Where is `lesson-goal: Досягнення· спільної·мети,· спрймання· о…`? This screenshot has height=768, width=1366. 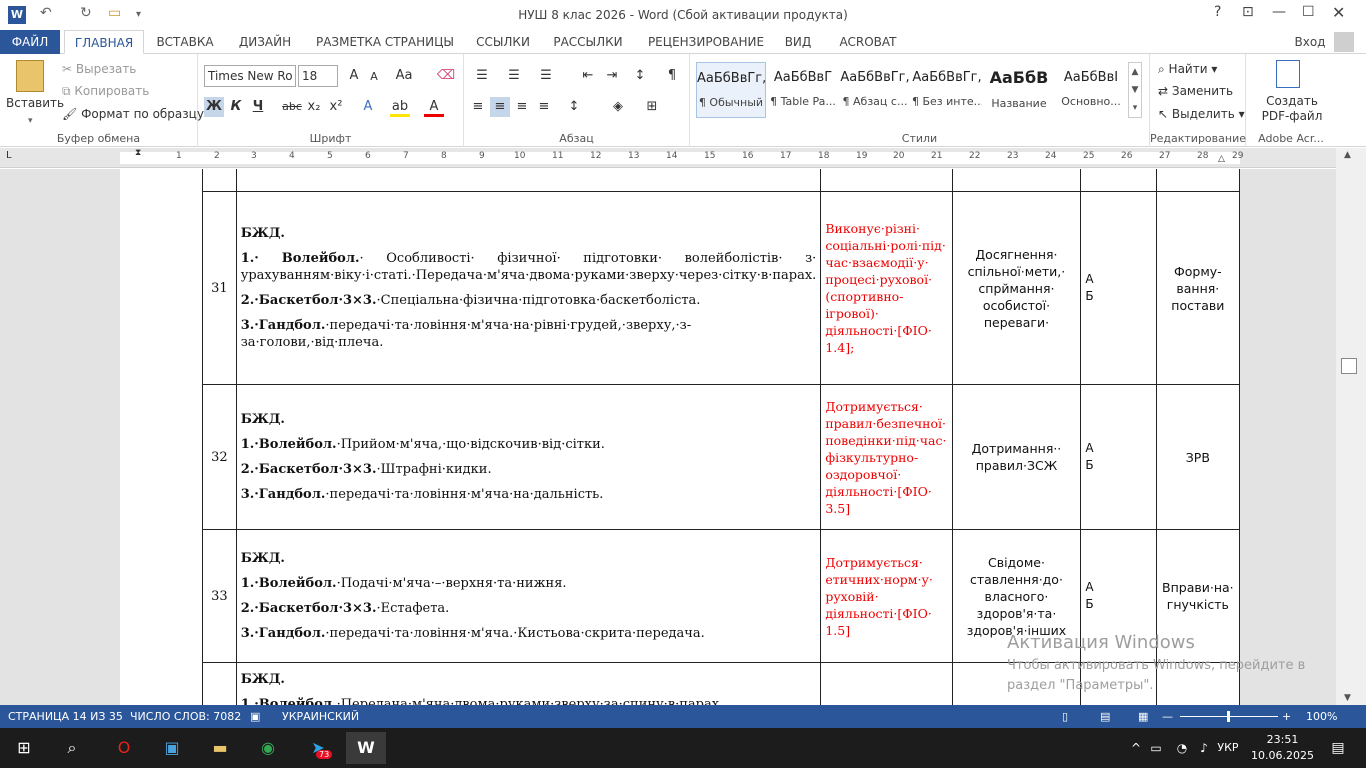
lesson-goal: Досягнення· спільної·мети,· спрймання· о… is located at coordinates (1016, 288).